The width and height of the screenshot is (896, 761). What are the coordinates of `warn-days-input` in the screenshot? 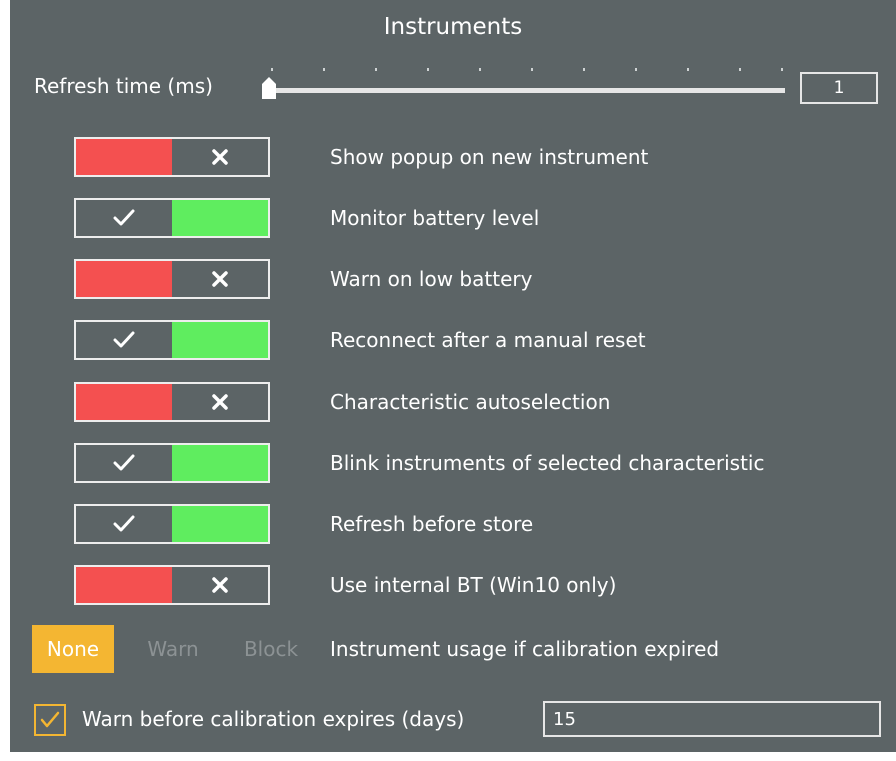 It's located at (712, 719).